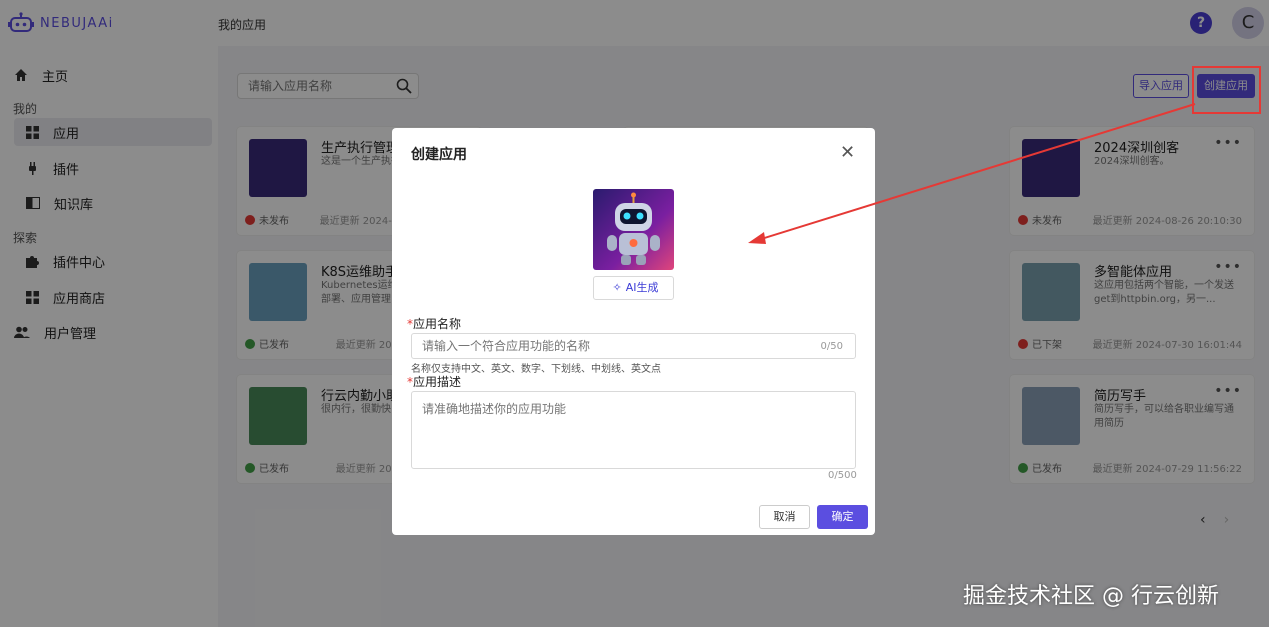 This screenshot has height=627, width=1269. What do you see at coordinates (642, 287) in the screenshot?
I see `ai-generate-label: AI生成` at bounding box center [642, 287].